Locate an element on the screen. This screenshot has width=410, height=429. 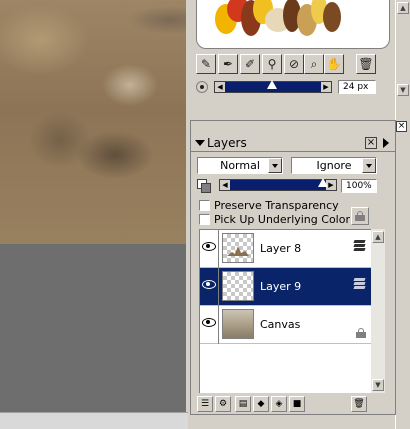
brush-category-icon: ✎ is located at coordinates (206, 64).